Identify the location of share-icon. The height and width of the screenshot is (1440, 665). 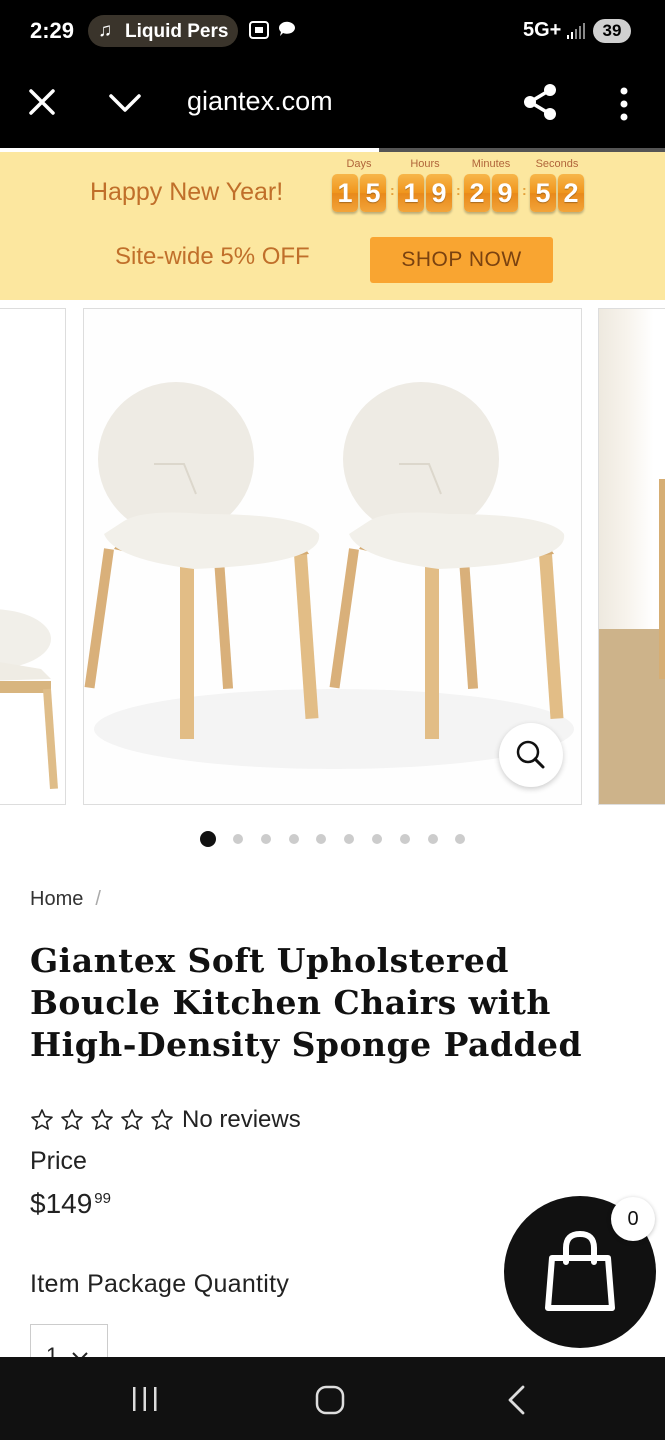
(540, 102).